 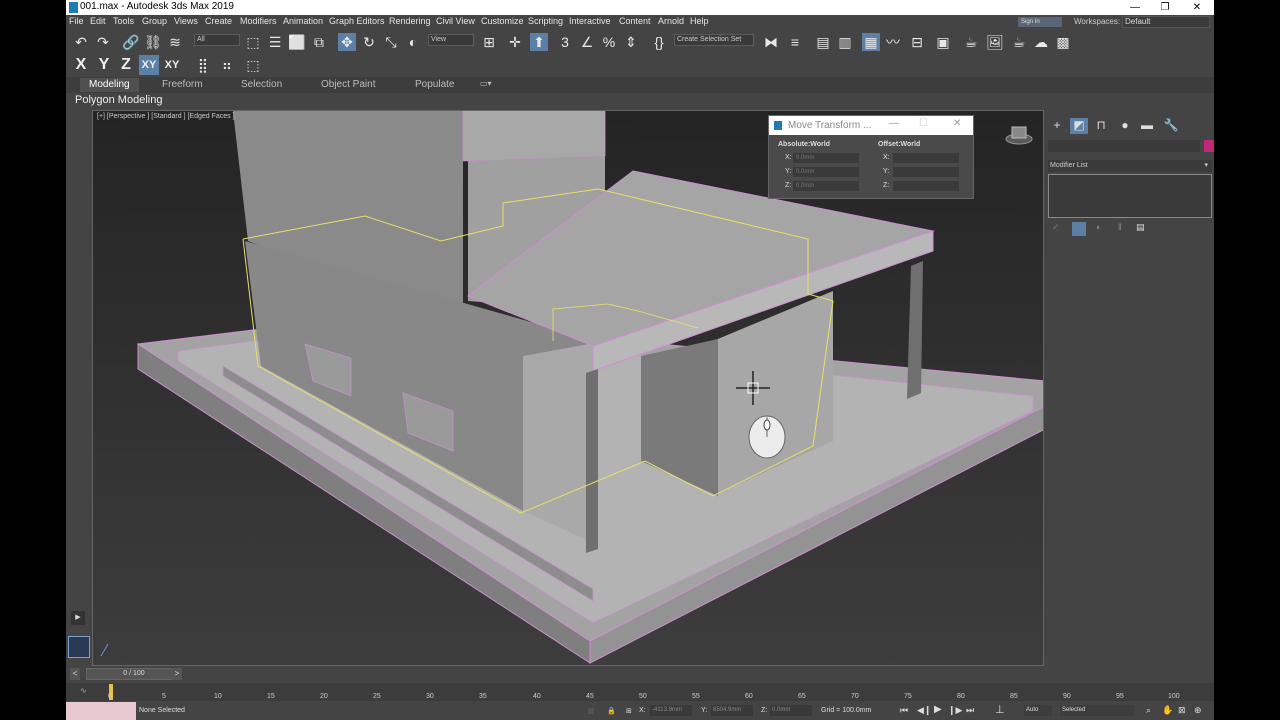 What do you see at coordinates (826, 158) in the screenshot?
I see `abs-x-spinner: 0.0mm` at bounding box center [826, 158].